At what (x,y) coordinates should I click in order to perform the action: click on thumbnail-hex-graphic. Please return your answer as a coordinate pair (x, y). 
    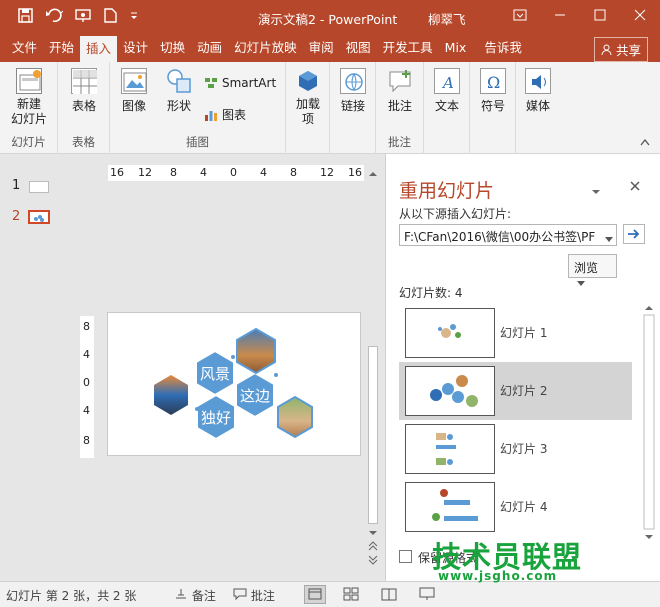
    Looking at the image, I should click on (39, 218).